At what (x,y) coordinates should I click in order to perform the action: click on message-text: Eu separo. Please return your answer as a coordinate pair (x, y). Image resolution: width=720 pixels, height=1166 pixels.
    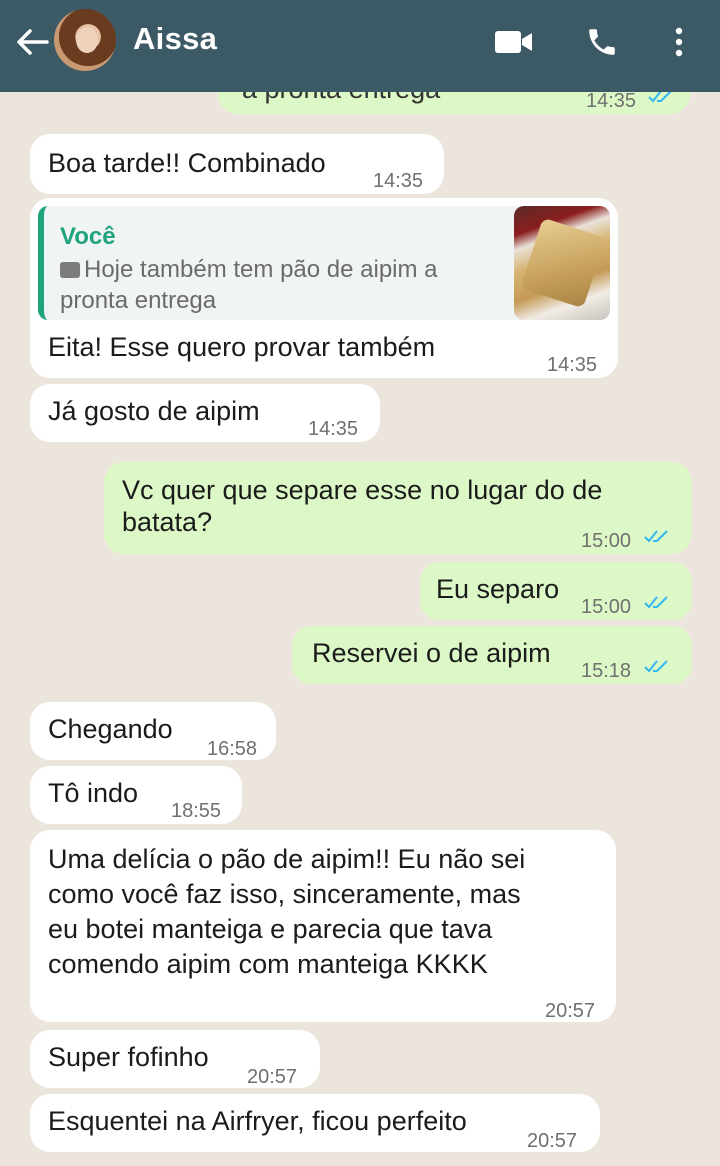
    Looking at the image, I should click on (498, 589).